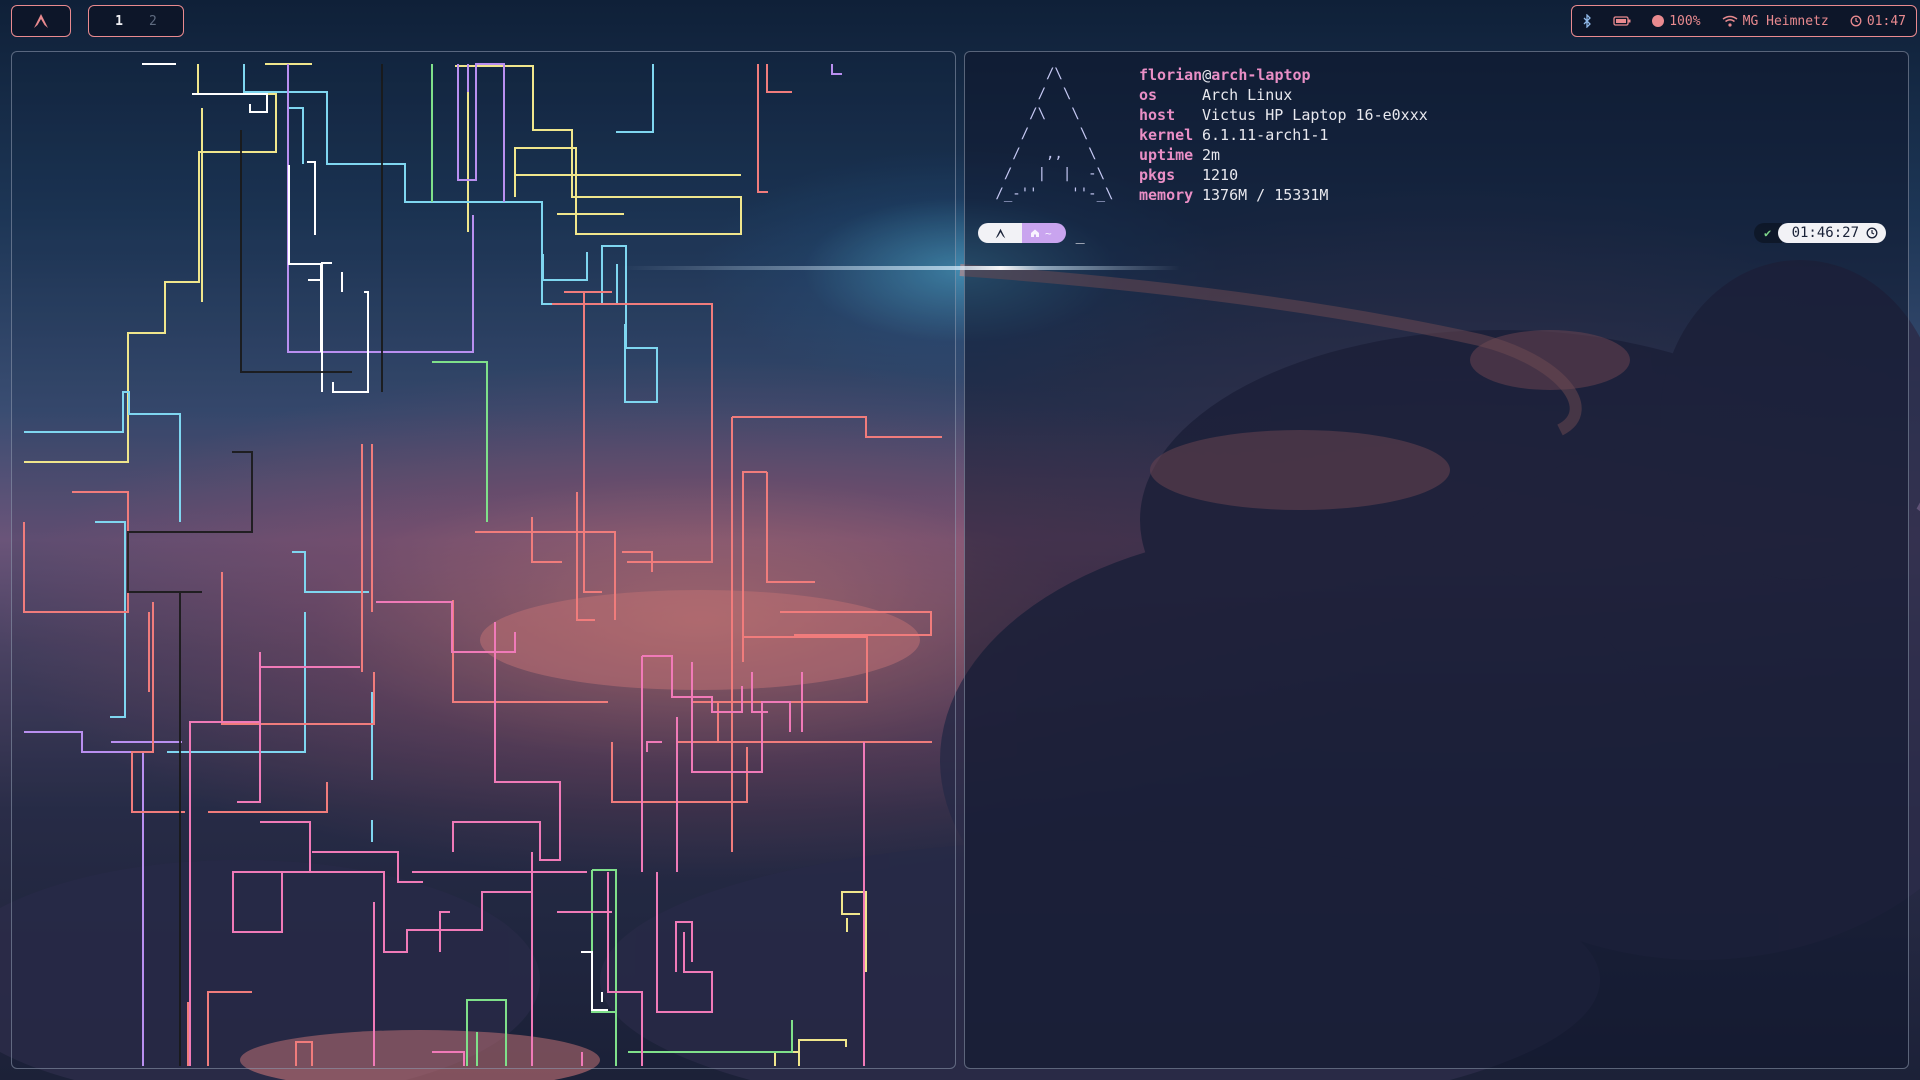  Describe the element at coordinates (1166, 135) in the screenshot. I see `fetch-key: kernel` at that location.